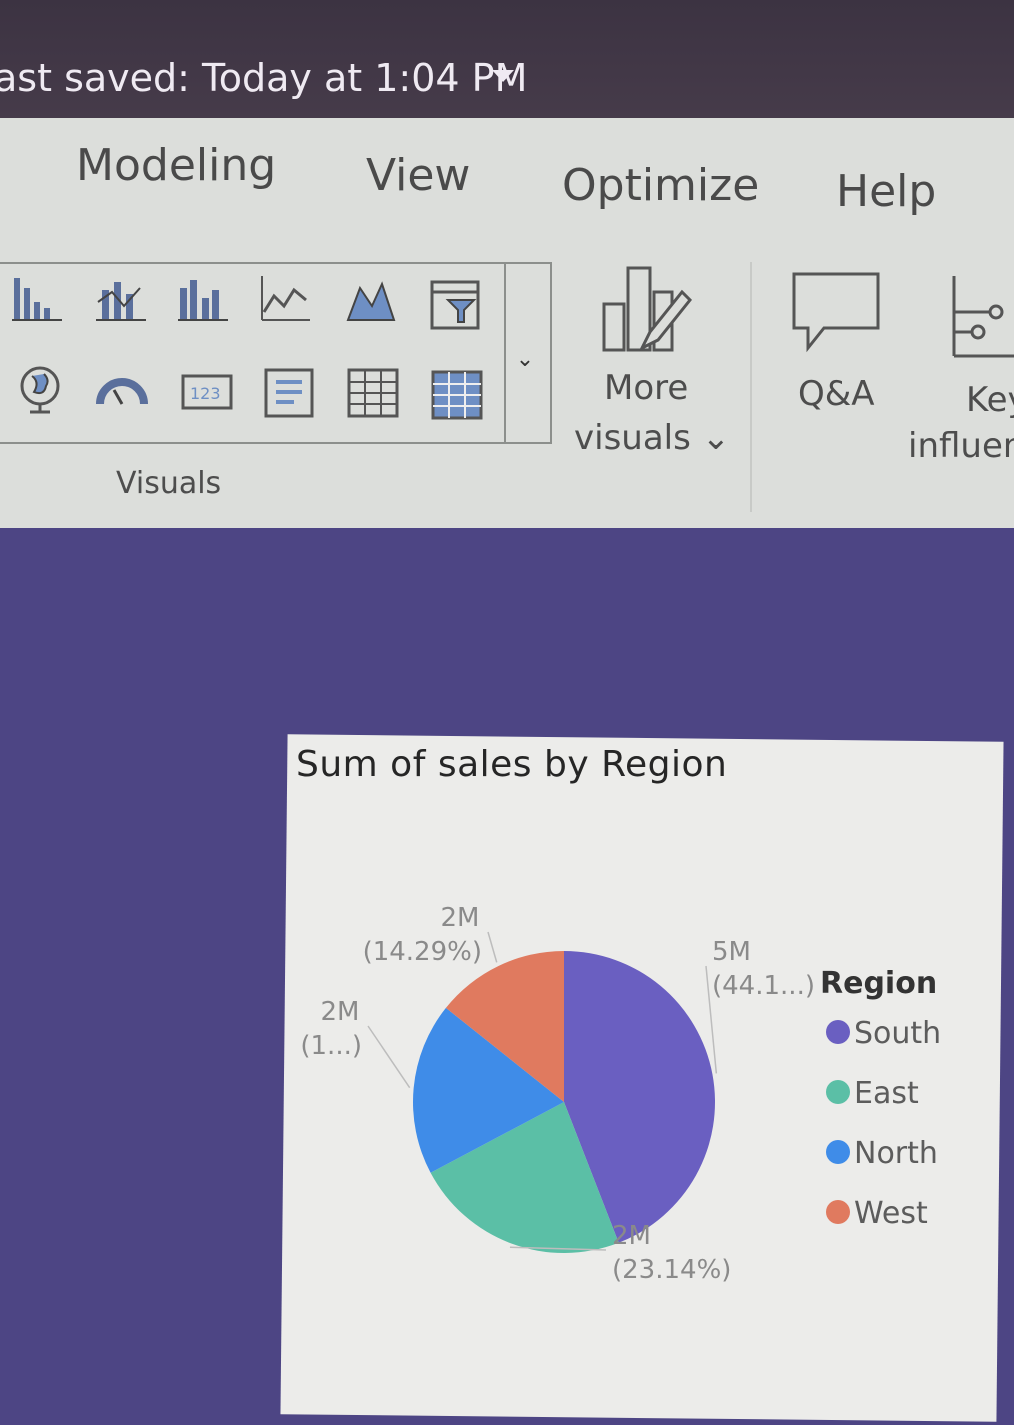 This screenshot has height=1425, width=1014. What do you see at coordinates (838, 1151) in the screenshot?
I see `legend-dot-north` at bounding box center [838, 1151].